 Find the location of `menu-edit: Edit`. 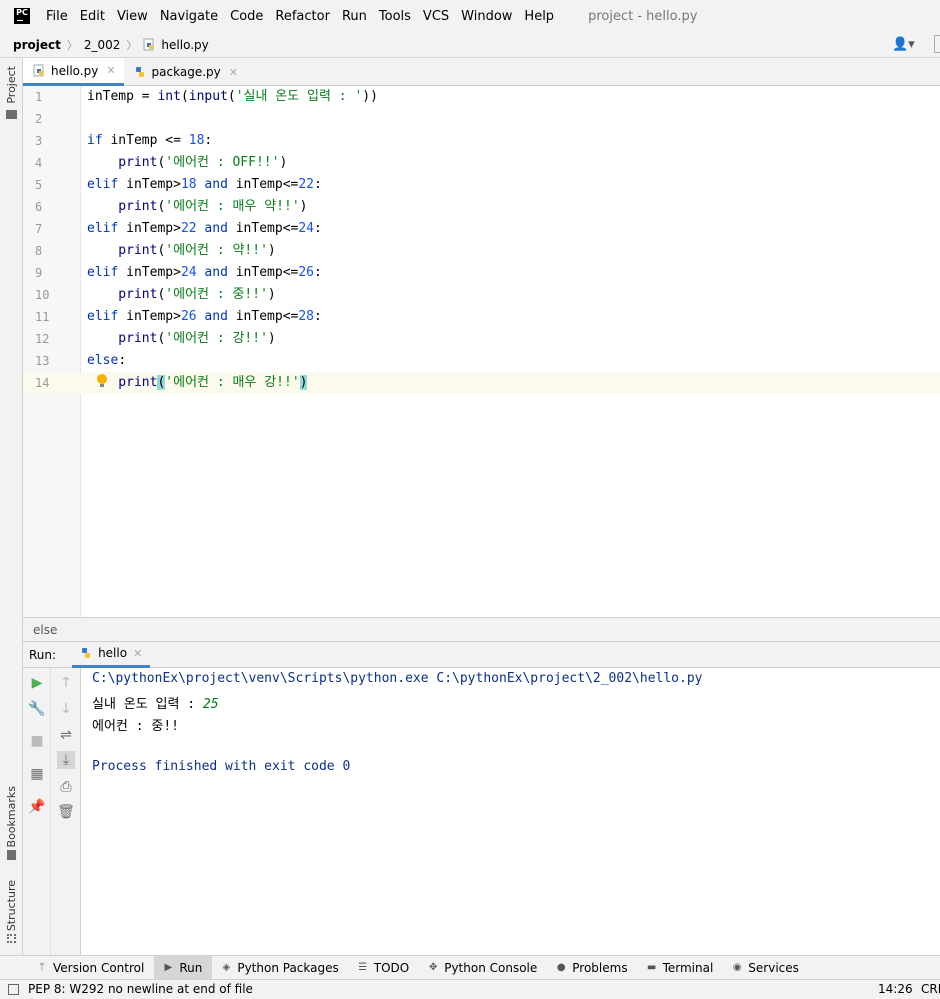

menu-edit: Edit is located at coordinates (92, 16).